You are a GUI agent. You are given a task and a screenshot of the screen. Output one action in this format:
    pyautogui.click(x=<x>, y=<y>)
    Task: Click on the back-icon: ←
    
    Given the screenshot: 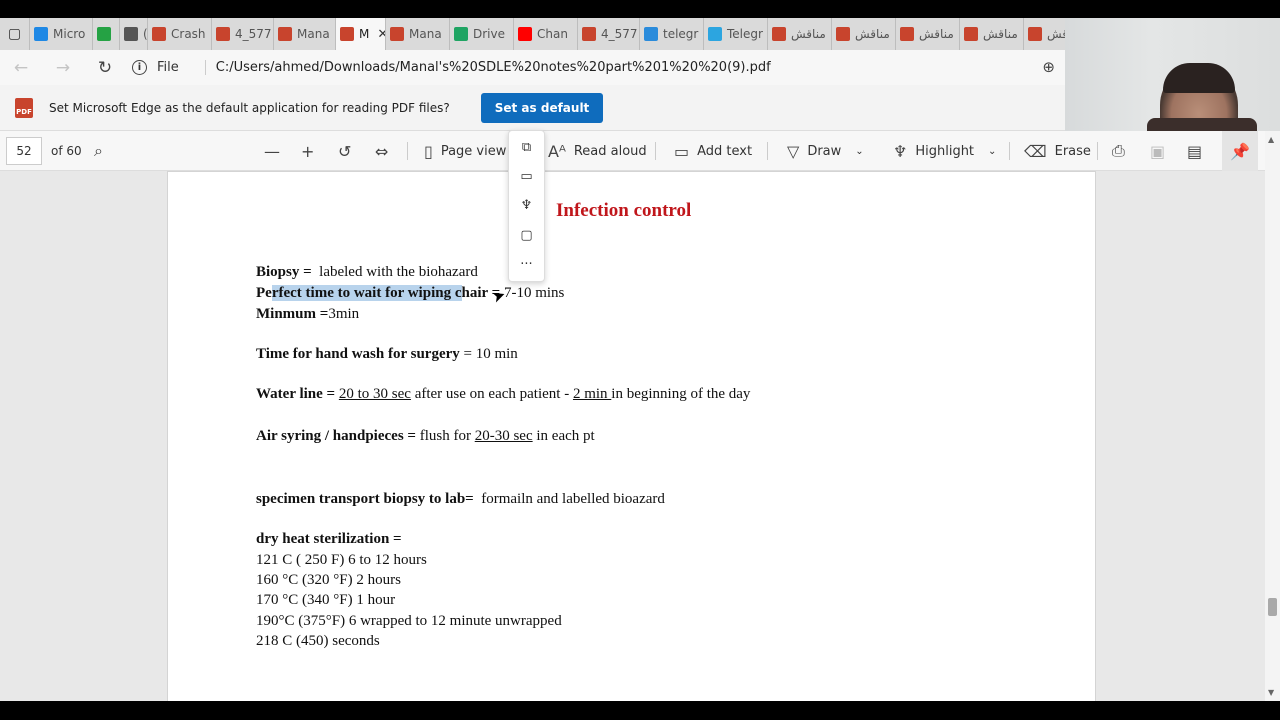 What is the action you would take?
    pyautogui.click(x=21, y=67)
    